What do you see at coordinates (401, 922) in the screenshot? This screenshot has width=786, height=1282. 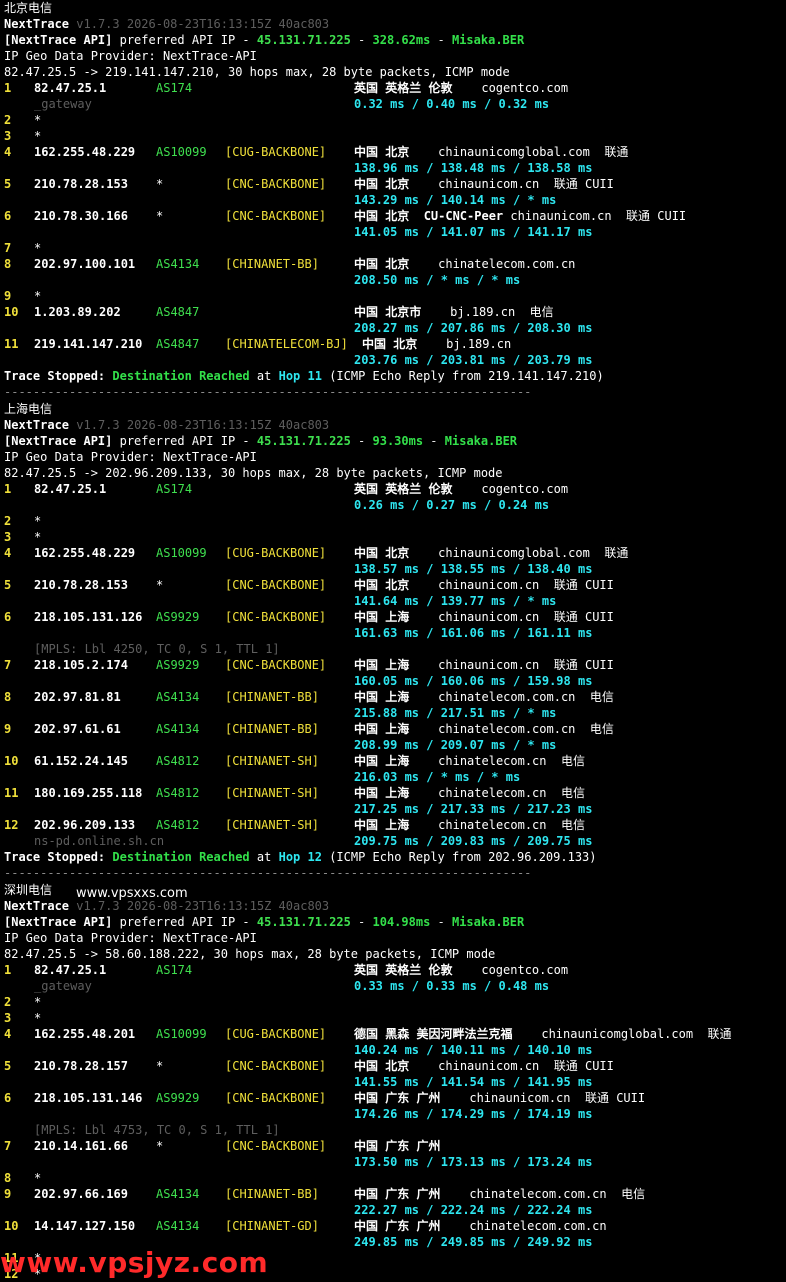 I see `api-latency: 104.98ms` at bounding box center [401, 922].